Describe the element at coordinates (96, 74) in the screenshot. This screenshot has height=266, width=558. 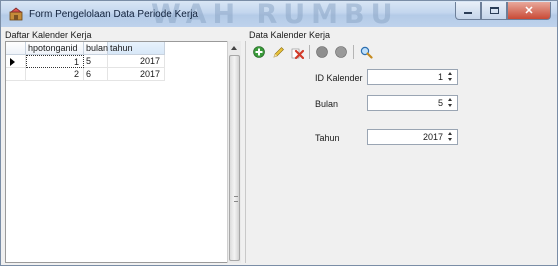
I see `cell-bulan: 6` at that location.